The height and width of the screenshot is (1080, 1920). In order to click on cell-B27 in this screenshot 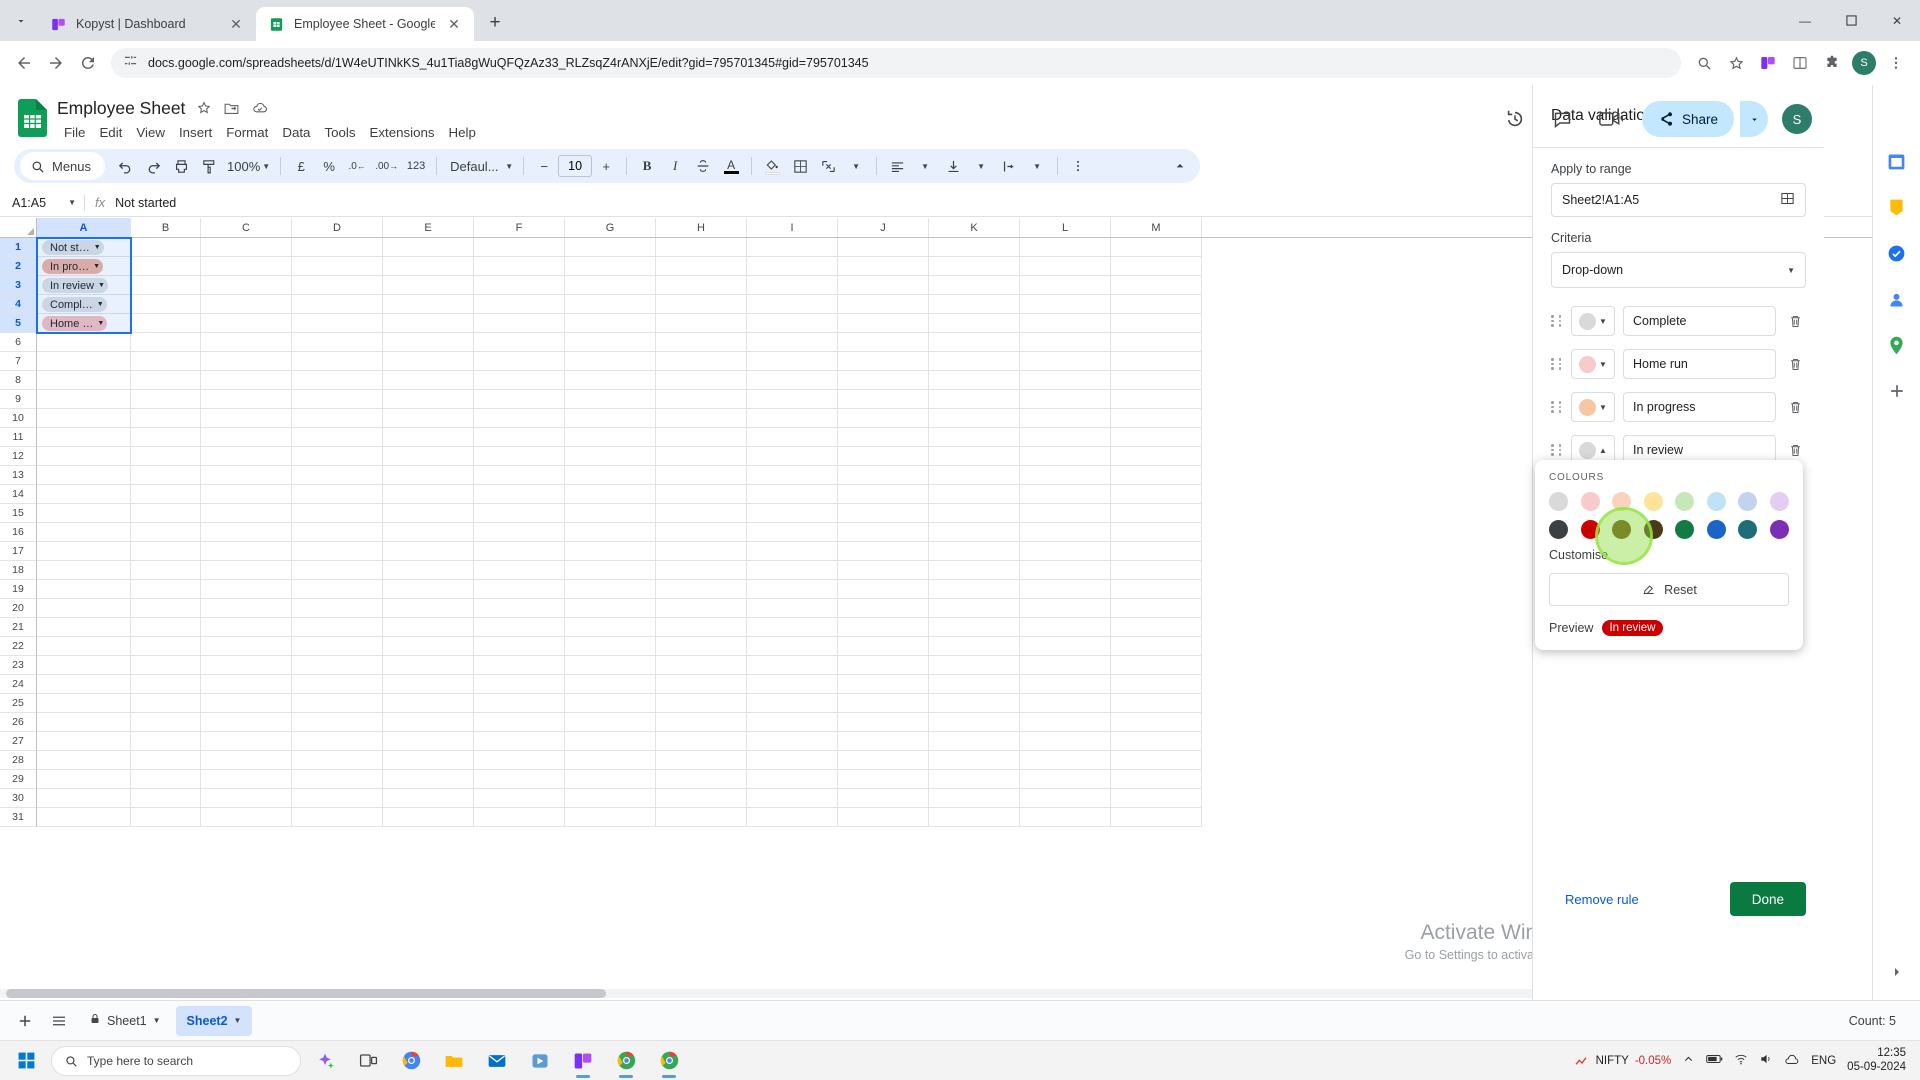, I will do `click(166, 741)`.